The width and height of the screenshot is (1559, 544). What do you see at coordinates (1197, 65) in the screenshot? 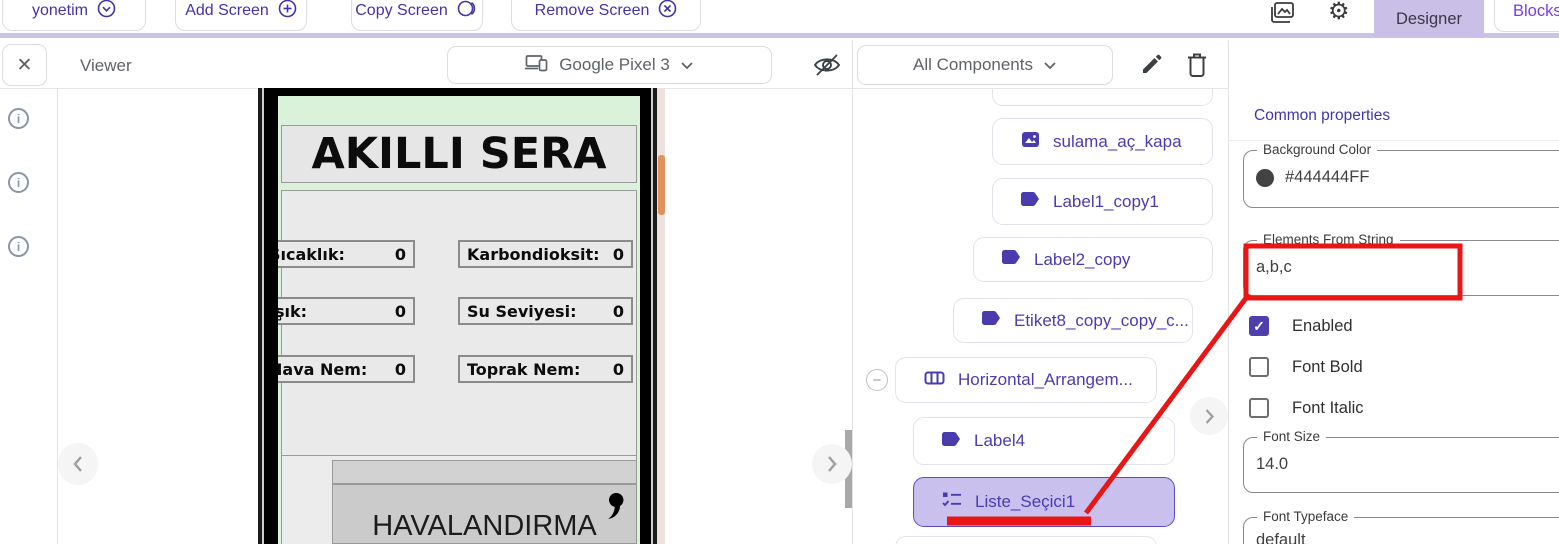
I see `delete-trash-icon` at bounding box center [1197, 65].